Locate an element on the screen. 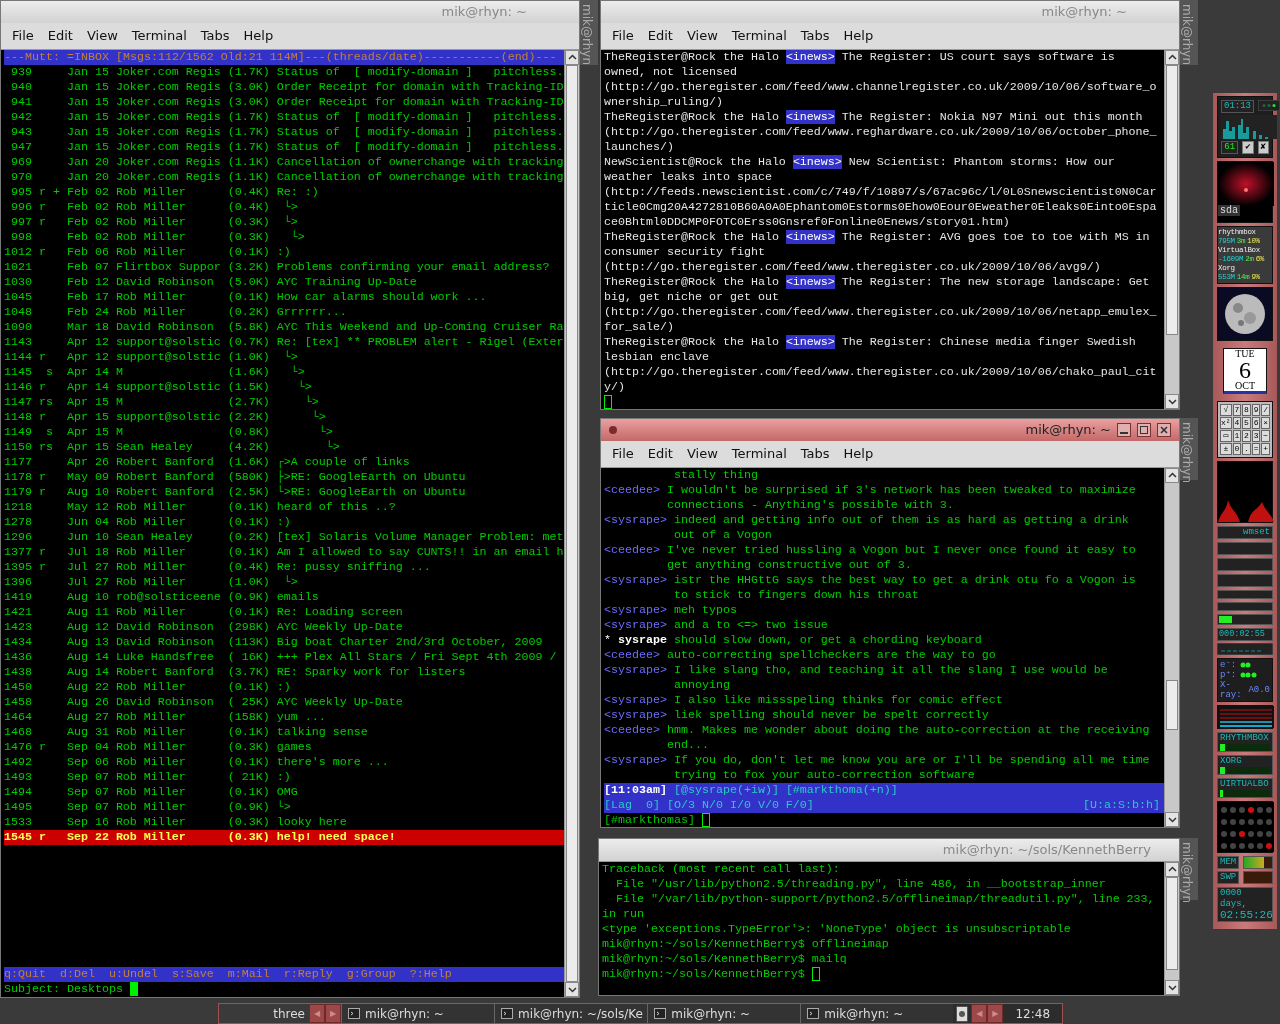 The height and width of the screenshot is (1024, 1280). message-row: 1012 r Feb 06 Rob Miller (0.1K) :) is located at coordinates (284, 252).